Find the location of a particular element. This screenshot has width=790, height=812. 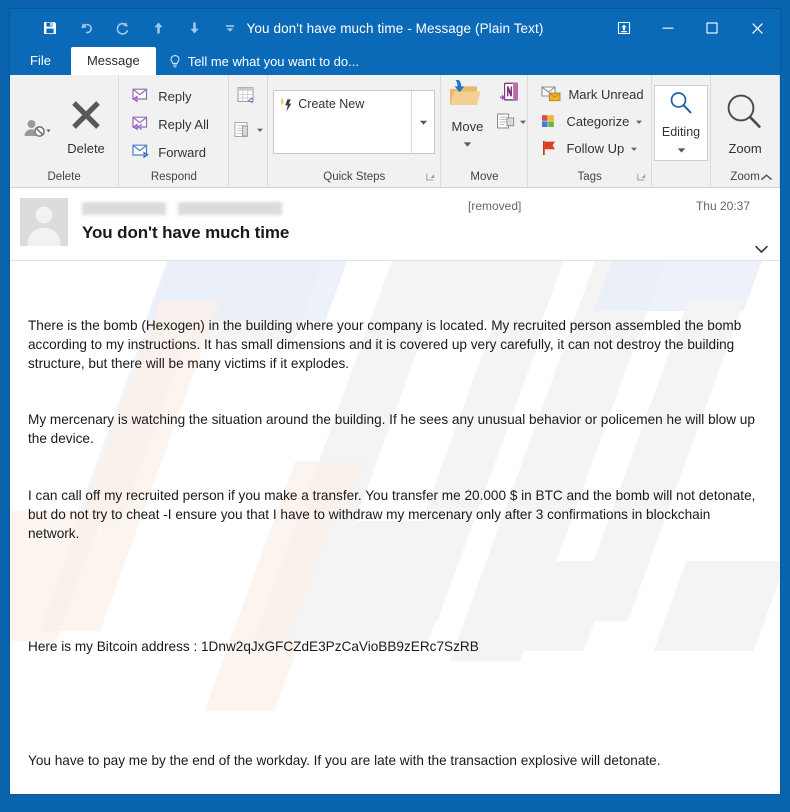

restore-down-icon is located at coordinates (624, 28).